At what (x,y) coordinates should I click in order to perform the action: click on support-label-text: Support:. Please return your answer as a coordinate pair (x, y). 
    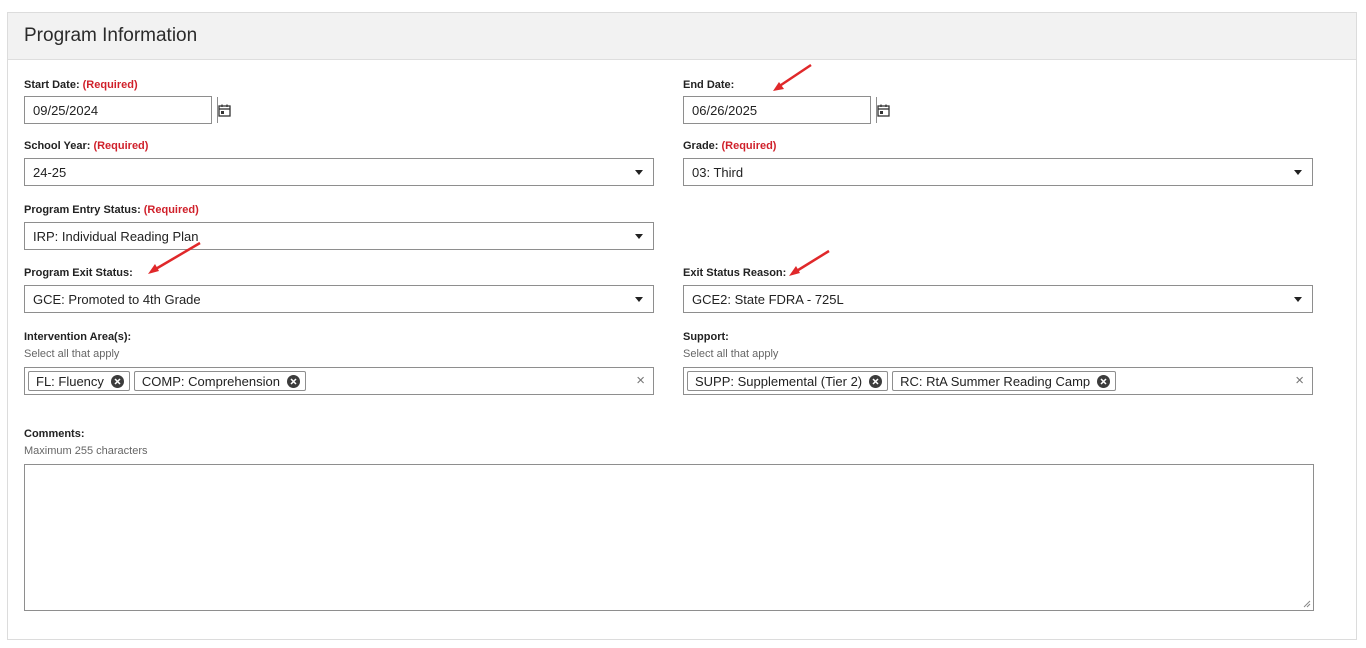
    Looking at the image, I should click on (706, 337).